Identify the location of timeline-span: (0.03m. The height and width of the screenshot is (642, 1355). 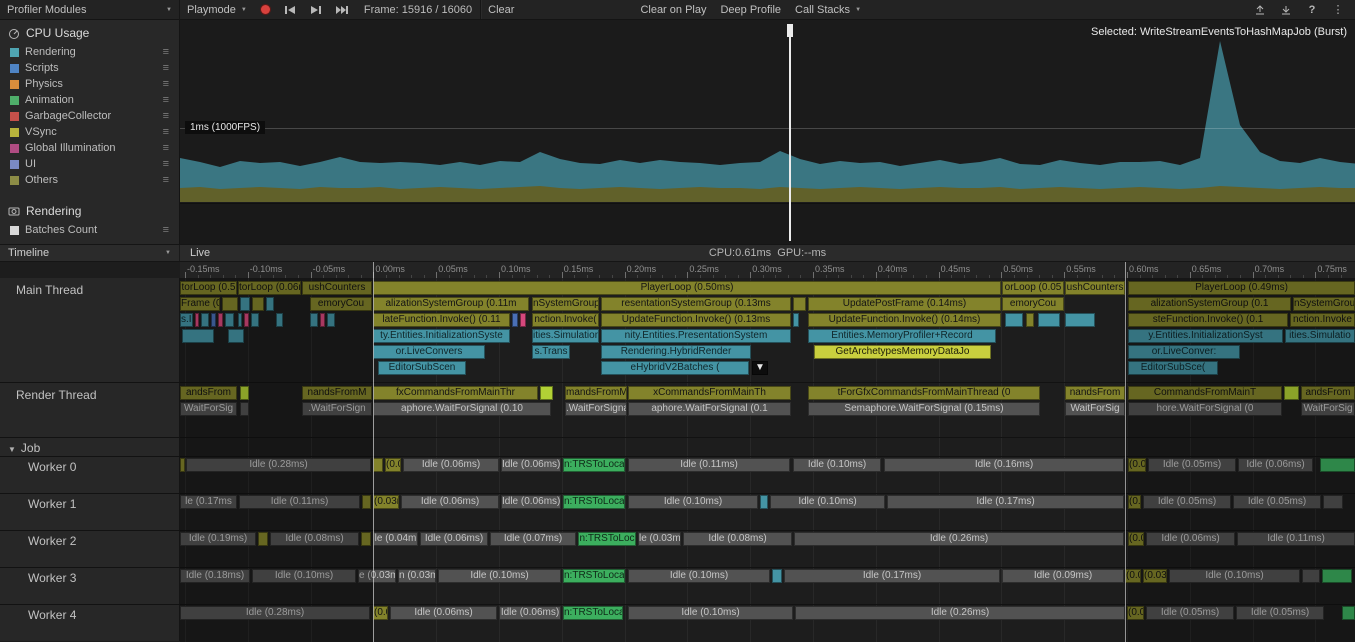
(386, 502).